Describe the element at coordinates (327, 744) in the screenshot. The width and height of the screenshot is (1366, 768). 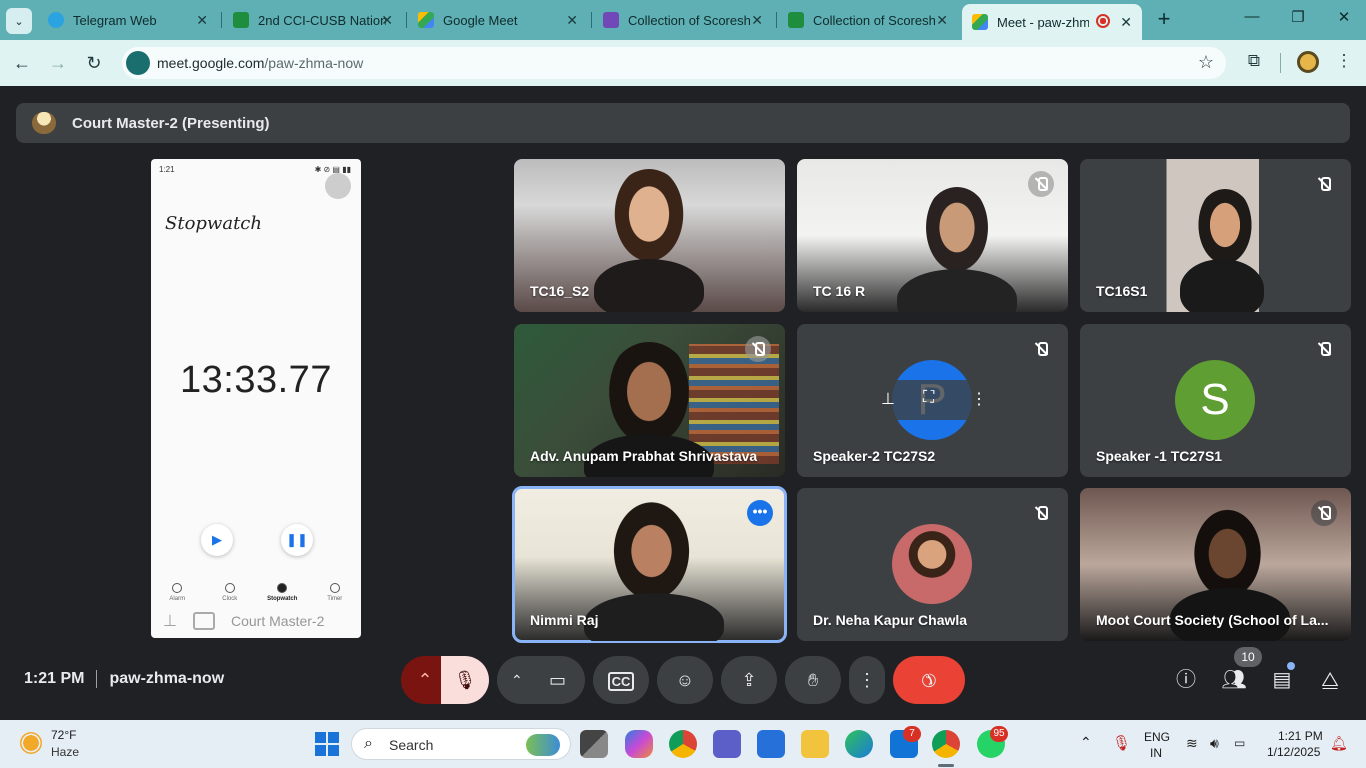
I see `windows-start-icon` at that location.